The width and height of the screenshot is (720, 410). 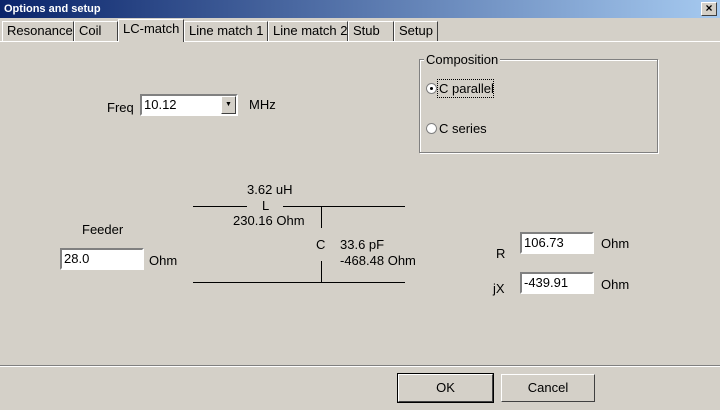 What do you see at coordinates (431, 128) in the screenshot?
I see `radio-c-series` at bounding box center [431, 128].